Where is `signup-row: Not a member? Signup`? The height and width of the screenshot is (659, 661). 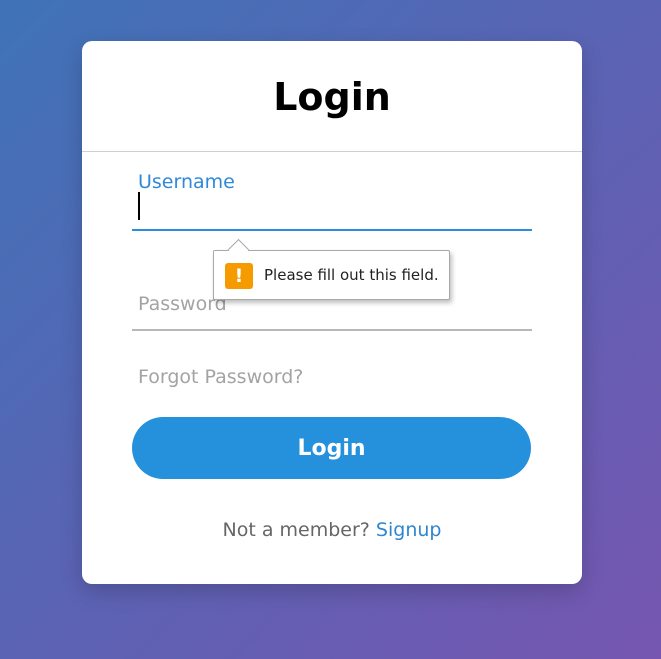 signup-row: Not a member? Signup is located at coordinates (332, 530).